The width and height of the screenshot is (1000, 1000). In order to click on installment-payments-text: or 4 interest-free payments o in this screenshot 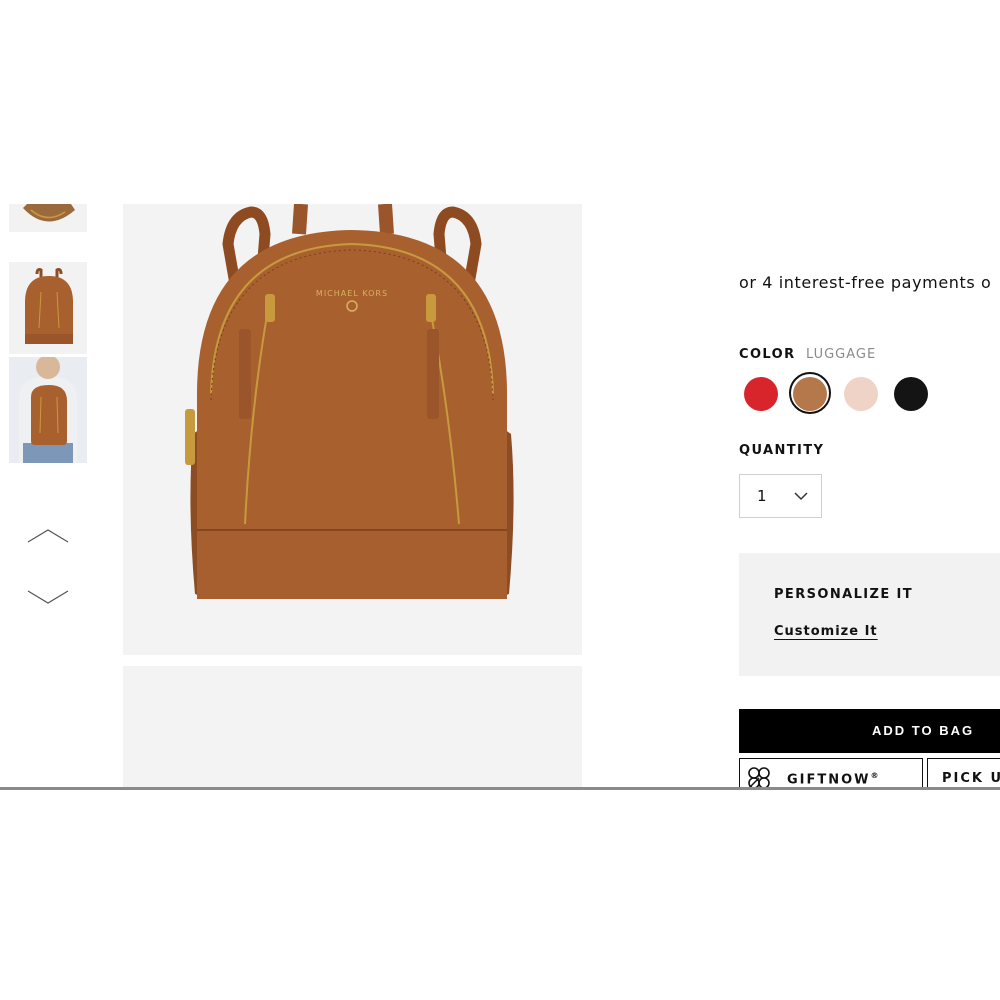, I will do `click(865, 282)`.